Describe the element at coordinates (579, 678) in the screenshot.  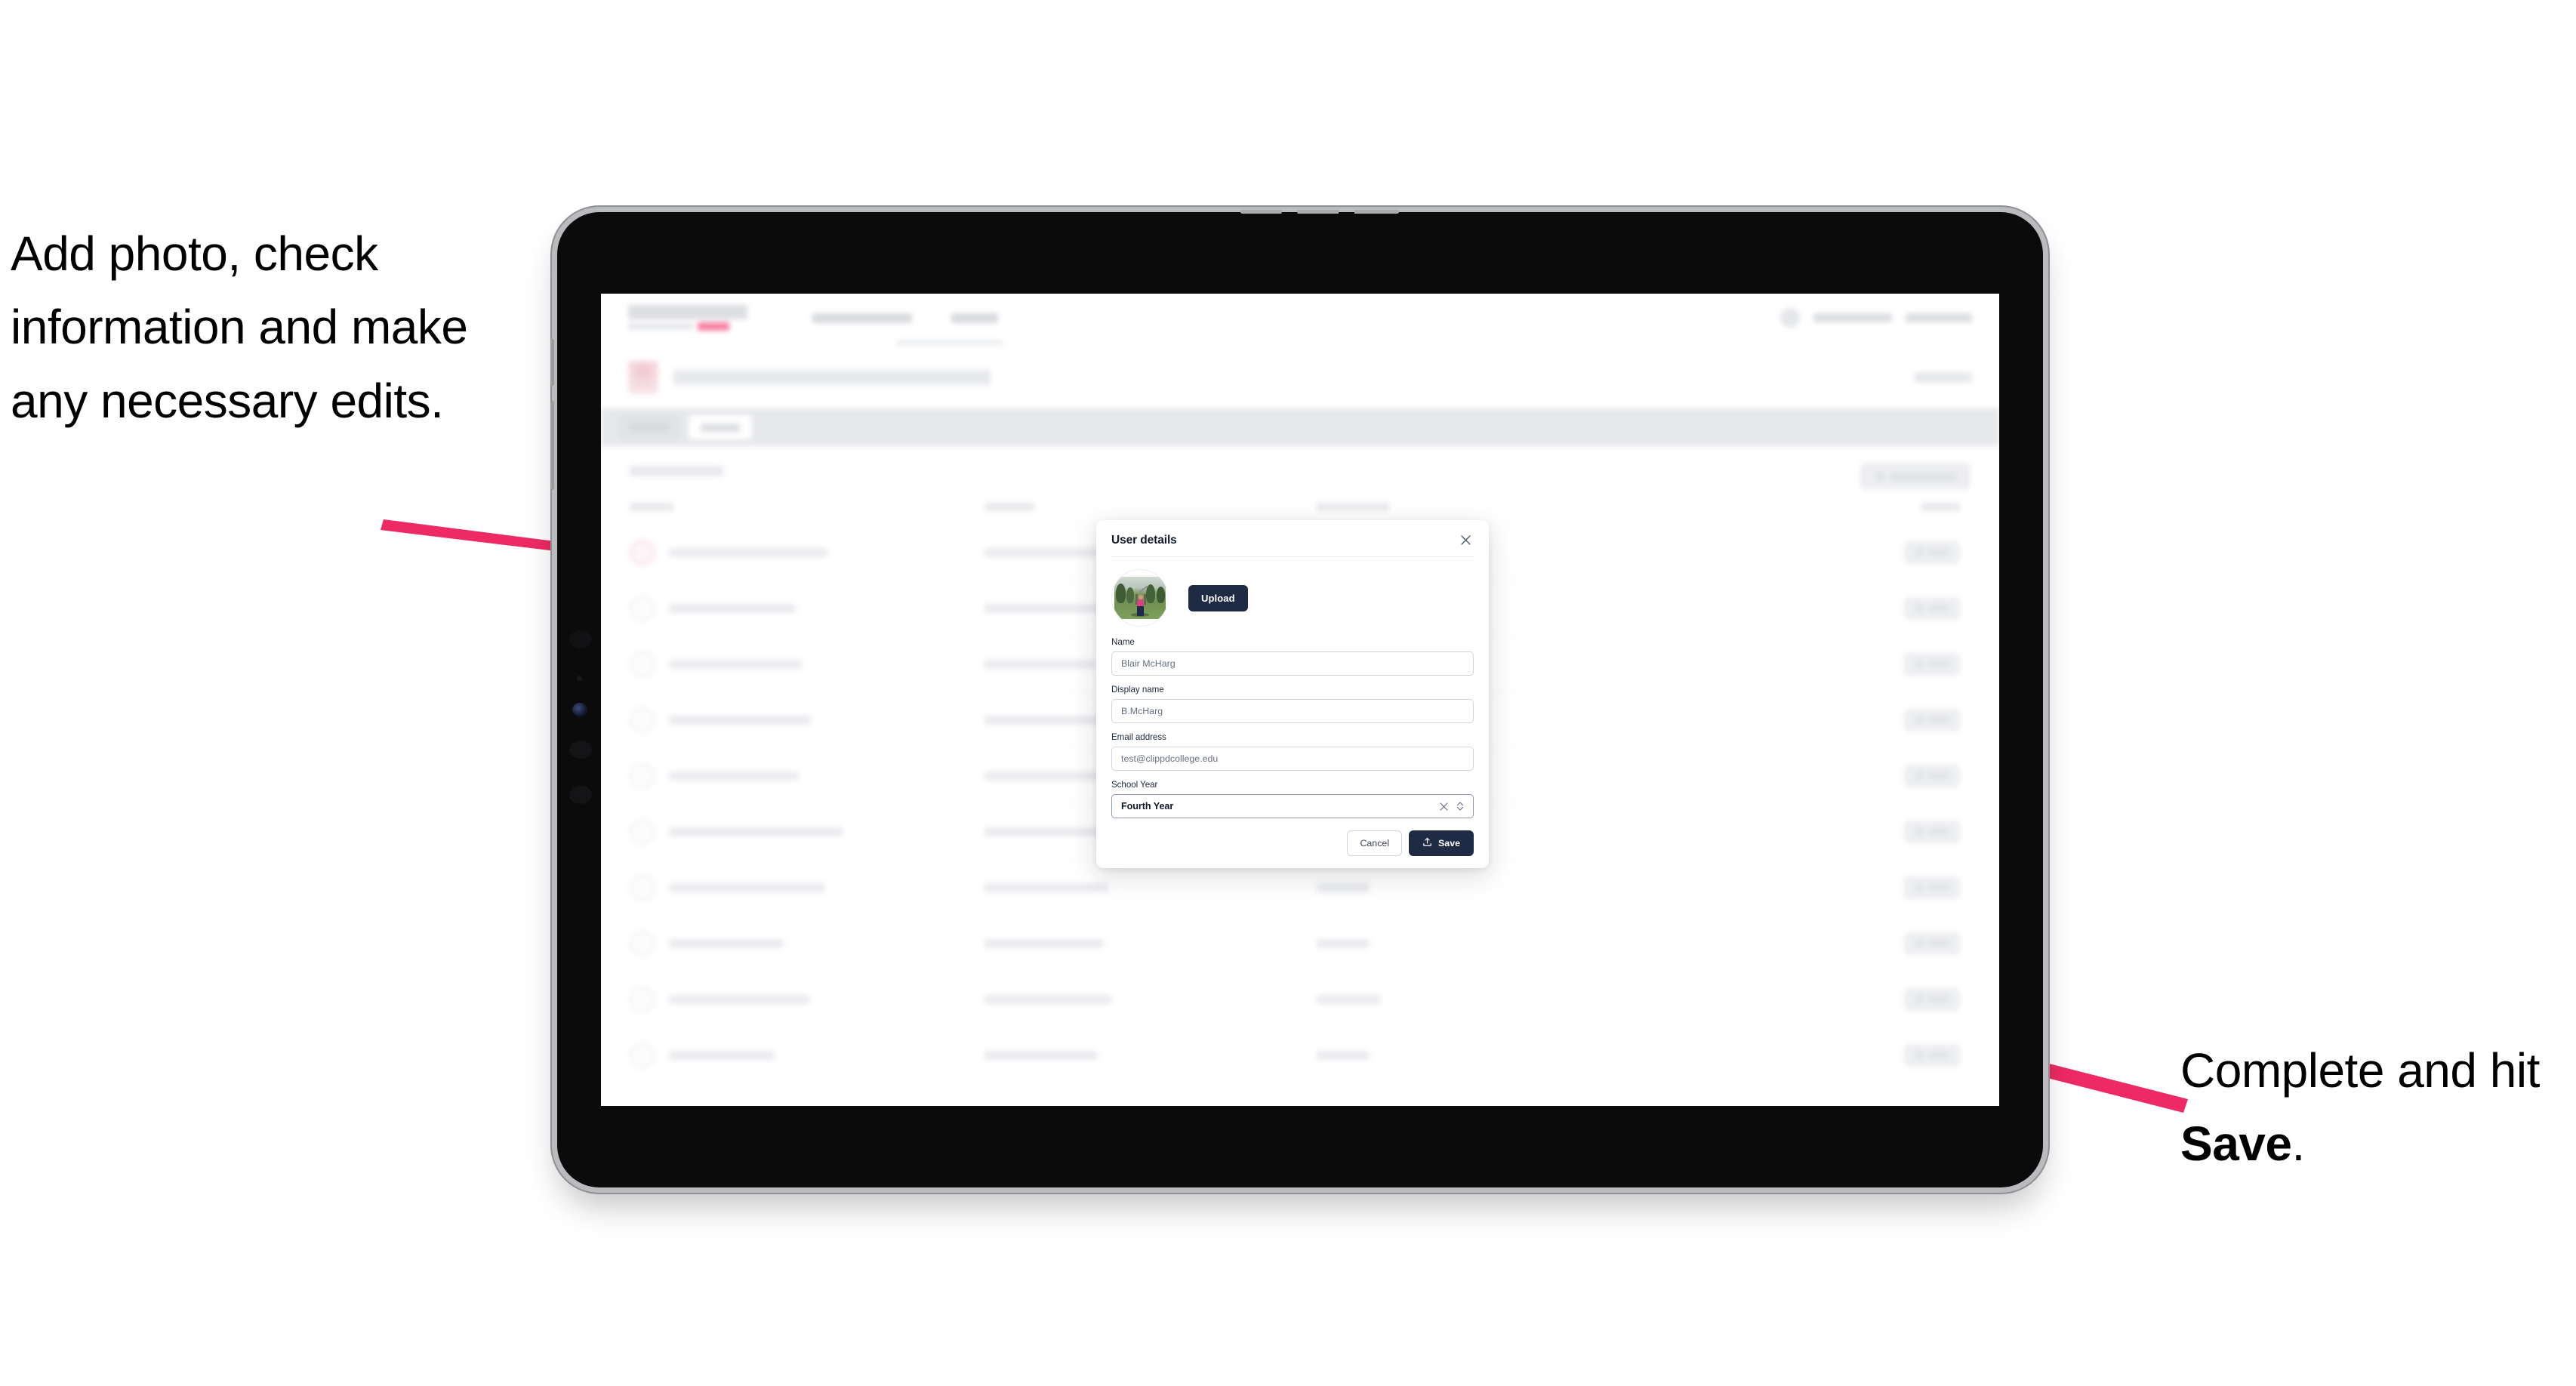
I see `sensor-dot-icon` at that location.